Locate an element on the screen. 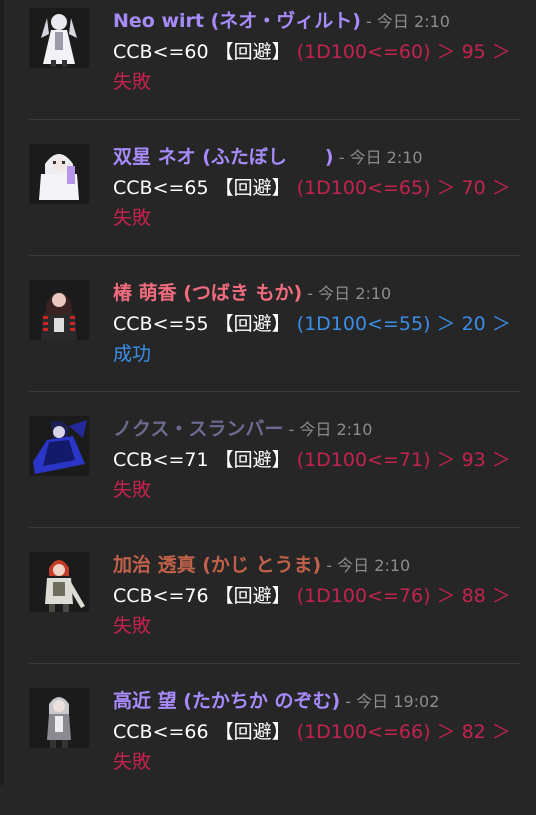 This screenshot has width=536, height=815. message-body: CCB<=71 【回避】 (1D100<=71) ＞ 93 ＞ 失敗 is located at coordinates (313, 475).